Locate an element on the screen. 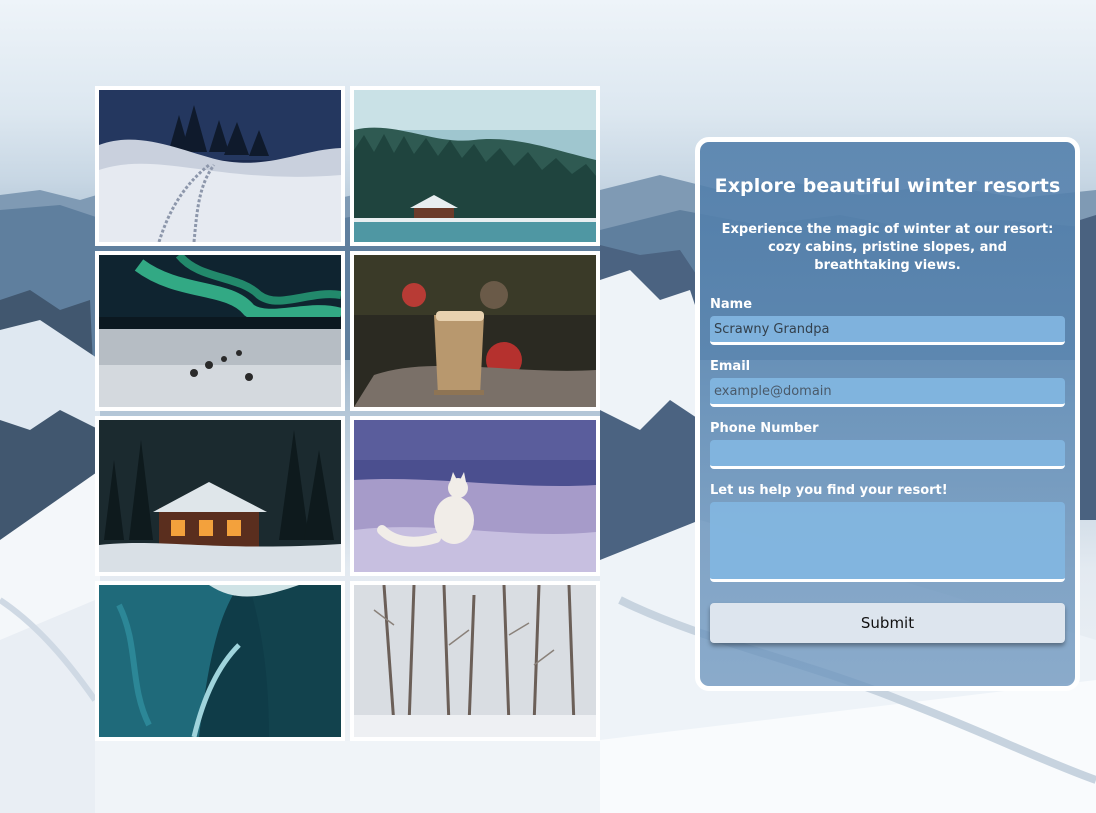 Image resolution: width=1096 pixels, height=813 pixels. email-label: Email is located at coordinates (730, 366).